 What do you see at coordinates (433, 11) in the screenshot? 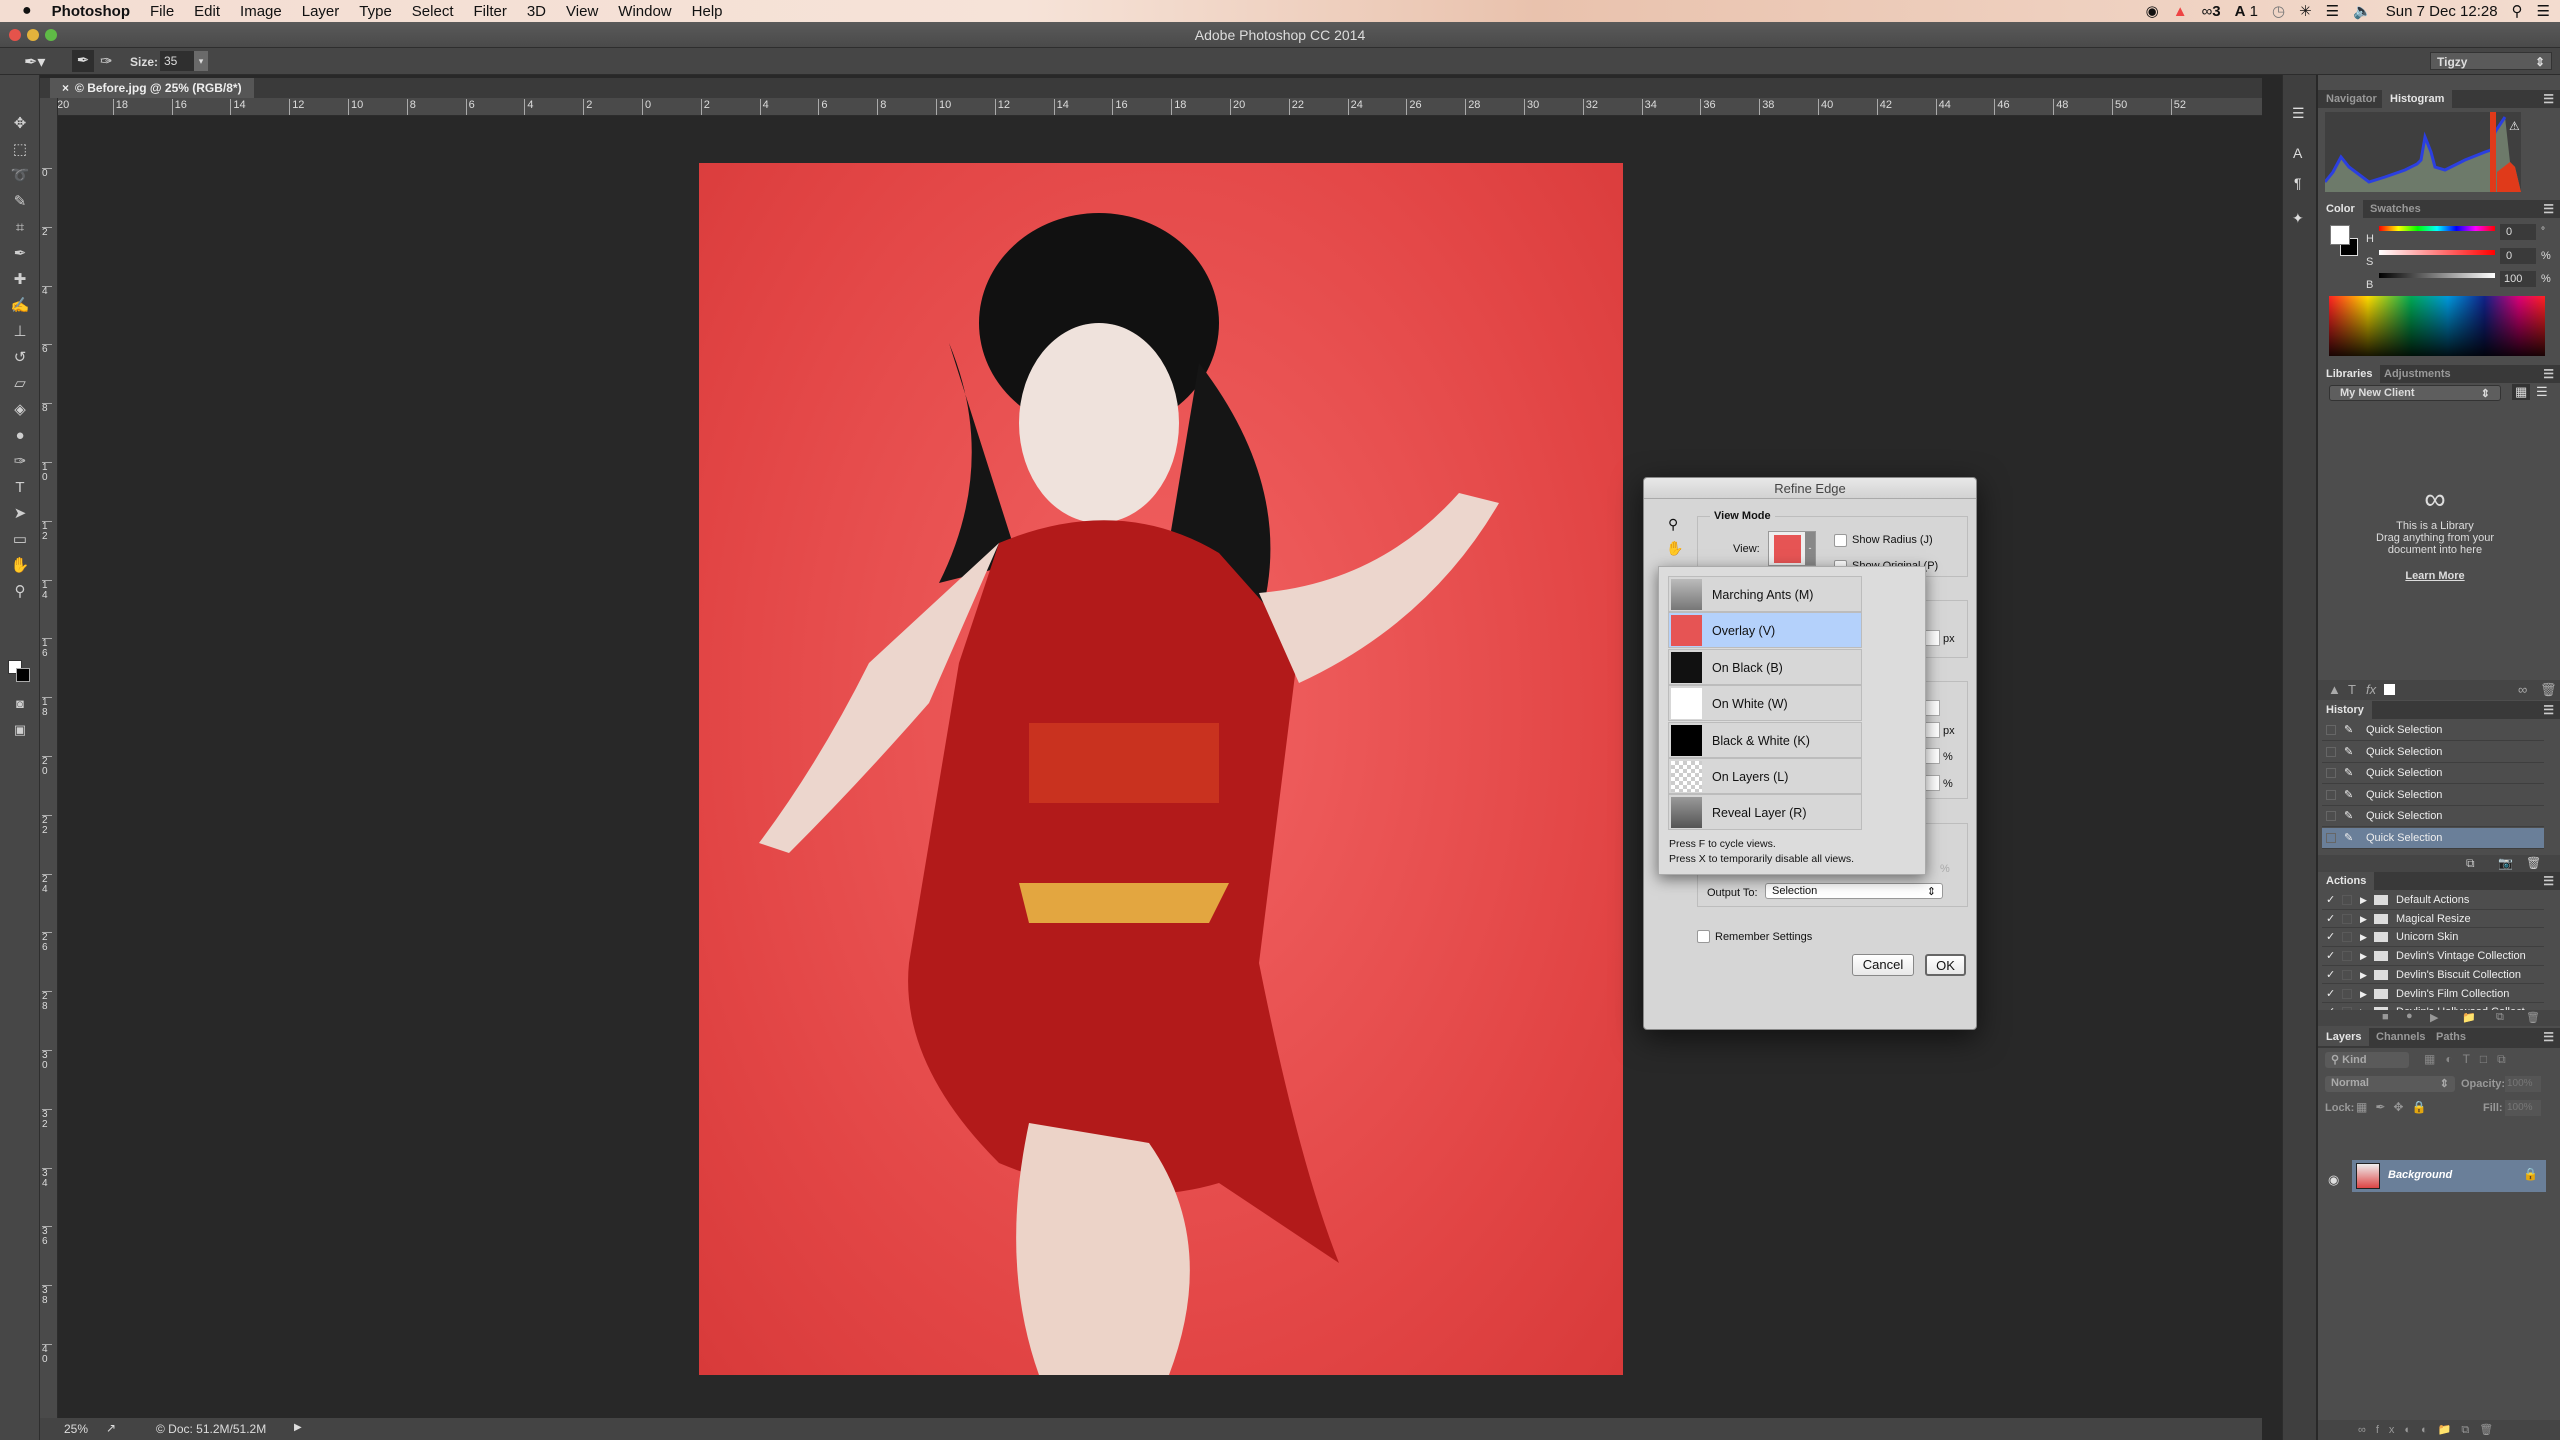
I see `menu-select: Select` at bounding box center [433, 11].